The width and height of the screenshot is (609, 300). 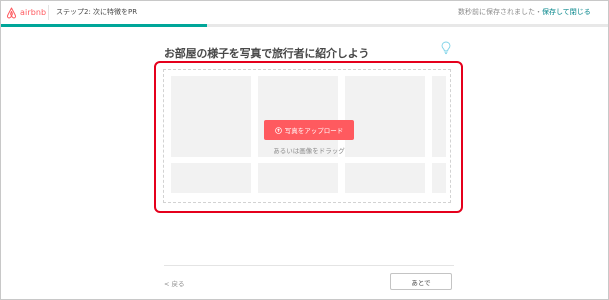 I want to click on save-and-exit-link: 保存して閉じる, so click(x=566, y=12).